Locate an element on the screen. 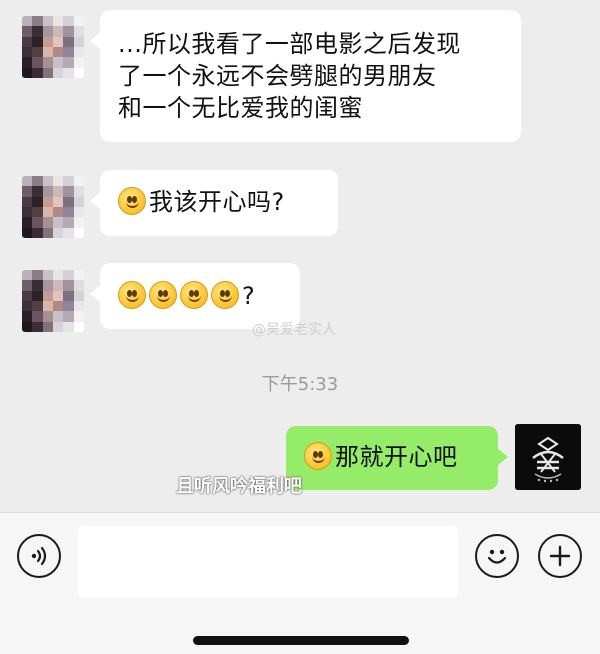 The image size is (600, 654). message-bubble-incoming: 我该开心吗? is located at coordinates (214, 203).